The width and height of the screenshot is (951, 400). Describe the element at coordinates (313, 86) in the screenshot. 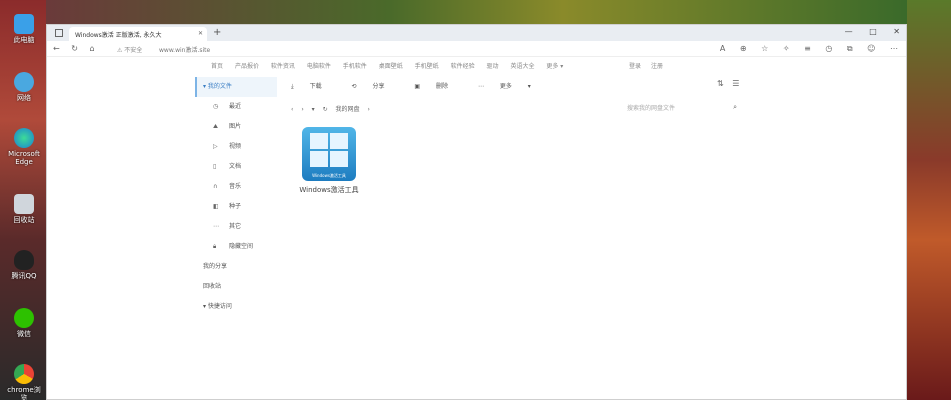

I see `download-button: ⤓ 下载` at that location.